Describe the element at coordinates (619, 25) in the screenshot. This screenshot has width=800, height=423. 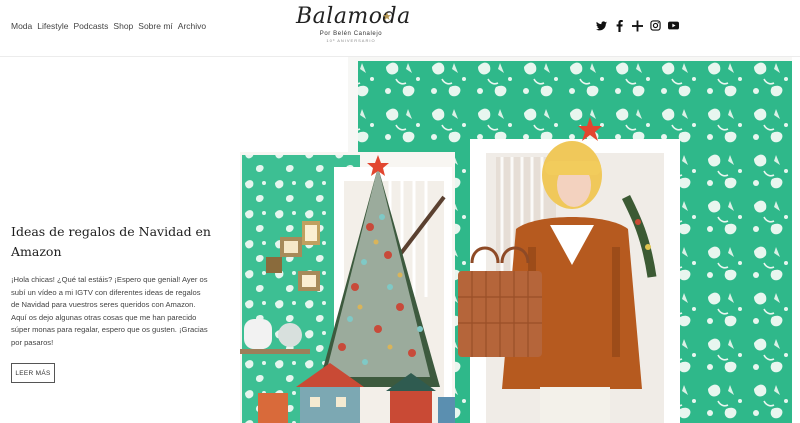
I see `facebook-icon` at that location.